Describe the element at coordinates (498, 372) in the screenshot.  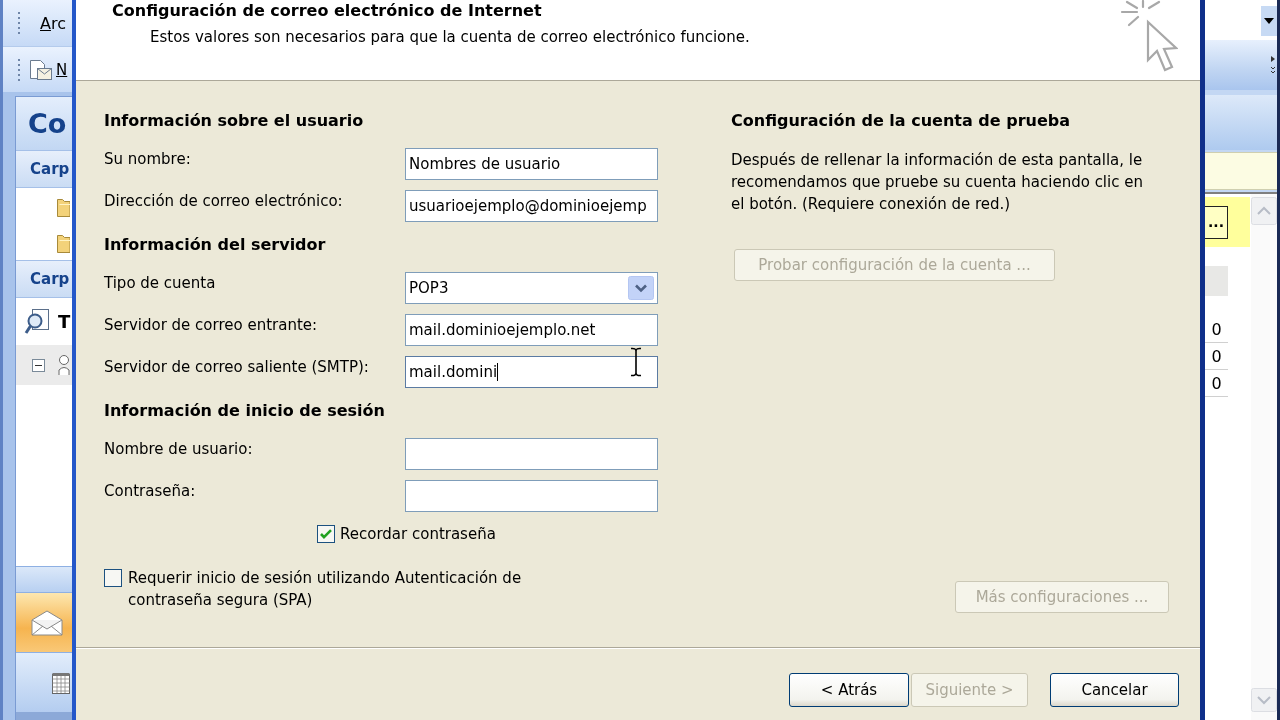
I see `text-caret-icon` at that location.